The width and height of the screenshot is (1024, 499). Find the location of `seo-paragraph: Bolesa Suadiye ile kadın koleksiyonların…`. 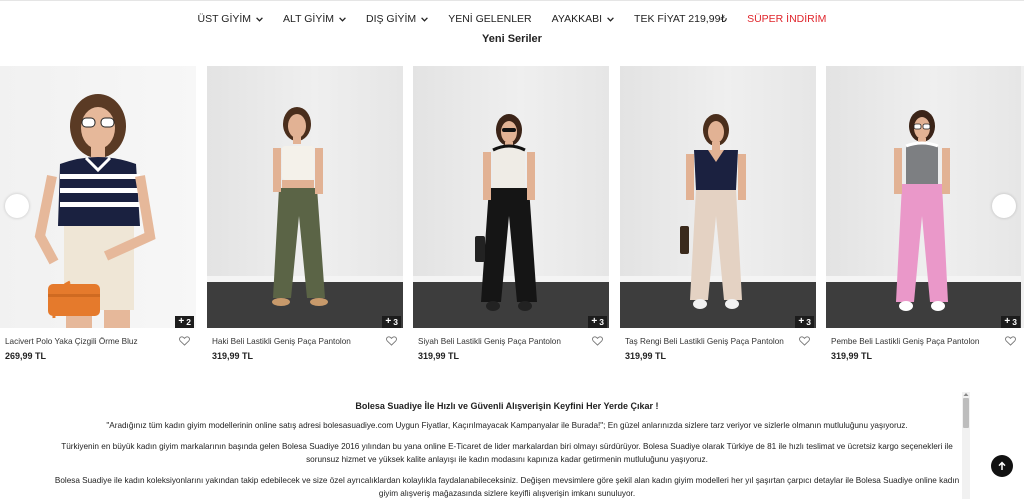

seo-paragraph: Bolesa Suadiye ile kadın koleksiyonların… is located at coordinates (507, 487).